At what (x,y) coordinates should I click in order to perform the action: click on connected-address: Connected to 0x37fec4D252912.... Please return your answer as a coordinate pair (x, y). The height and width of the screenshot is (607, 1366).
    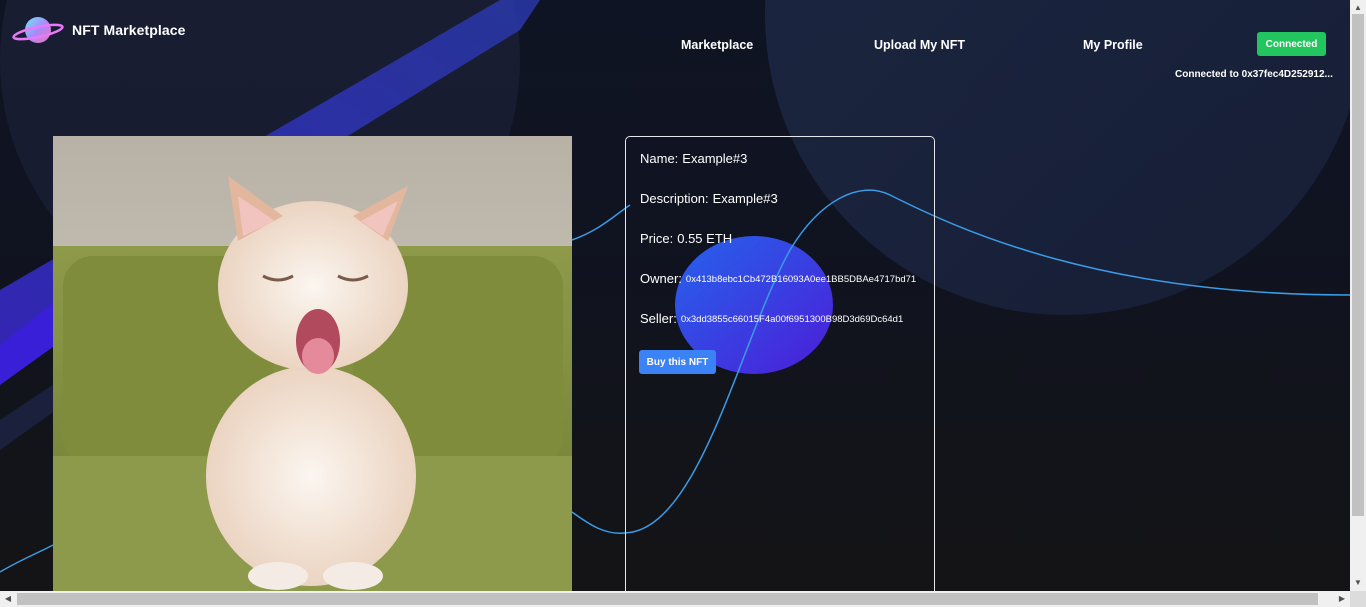
    Looking at the image, I should click on (1254, 74).